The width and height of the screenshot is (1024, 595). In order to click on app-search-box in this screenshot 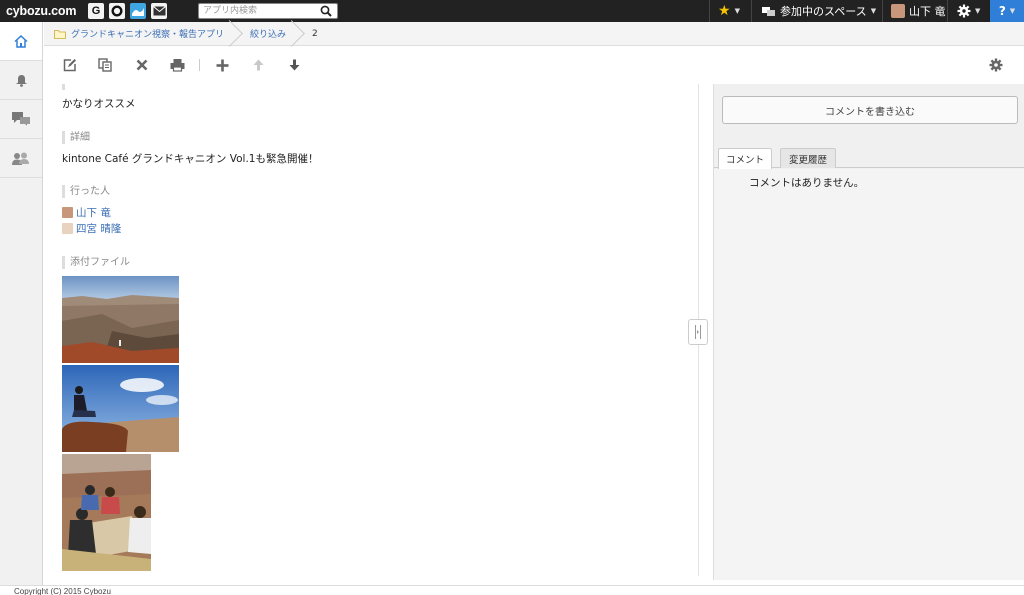, I will do `click(268, 11)`.